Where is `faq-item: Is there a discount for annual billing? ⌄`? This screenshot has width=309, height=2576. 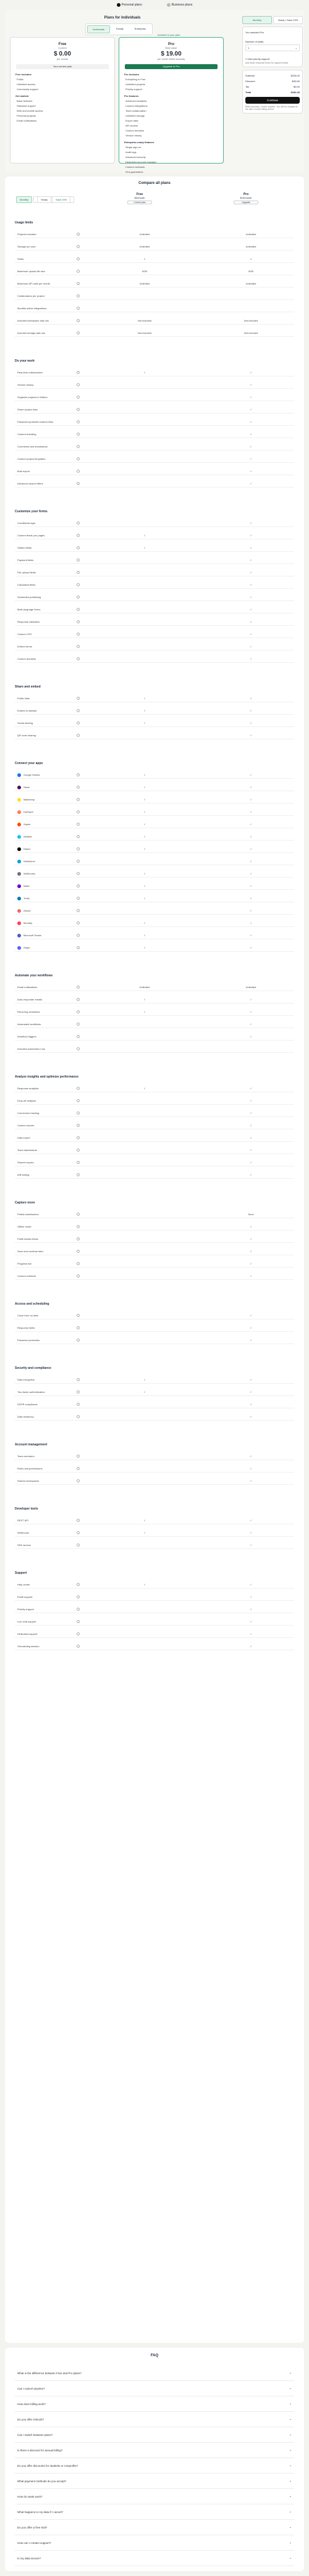
faq-item: Is there a discount for annual billing? ⌄ is located at coordinates (155, 2450).